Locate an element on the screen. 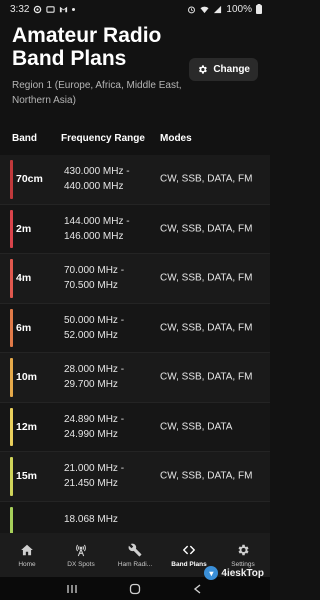  frequency-range: 24.890 MHz - 24.990 MHz is located at coordinates (94, 426).